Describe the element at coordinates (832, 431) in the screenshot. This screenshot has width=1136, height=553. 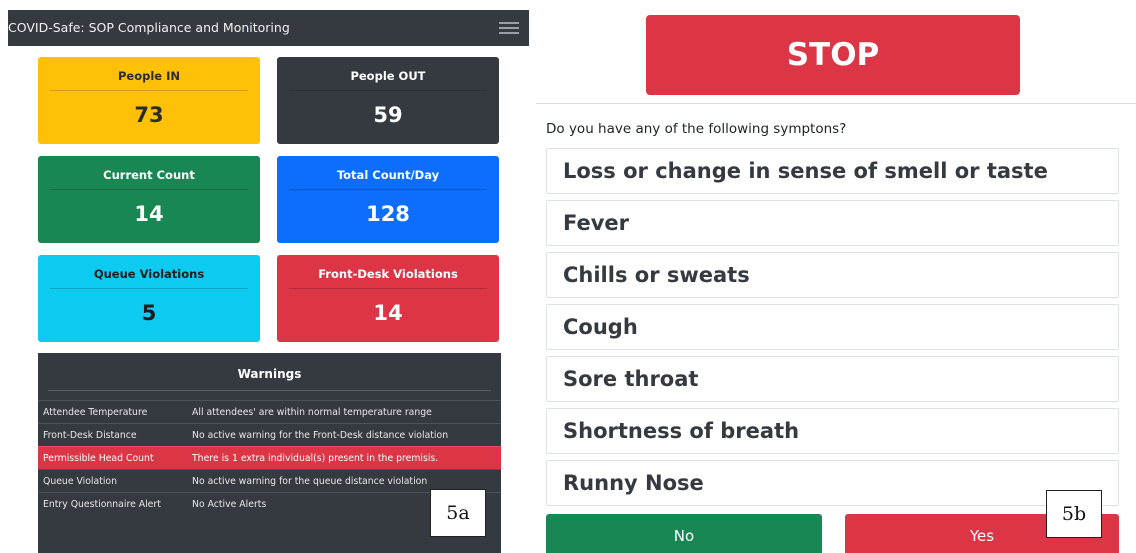
I see `symptom-item: Shortness of breath` at that location.